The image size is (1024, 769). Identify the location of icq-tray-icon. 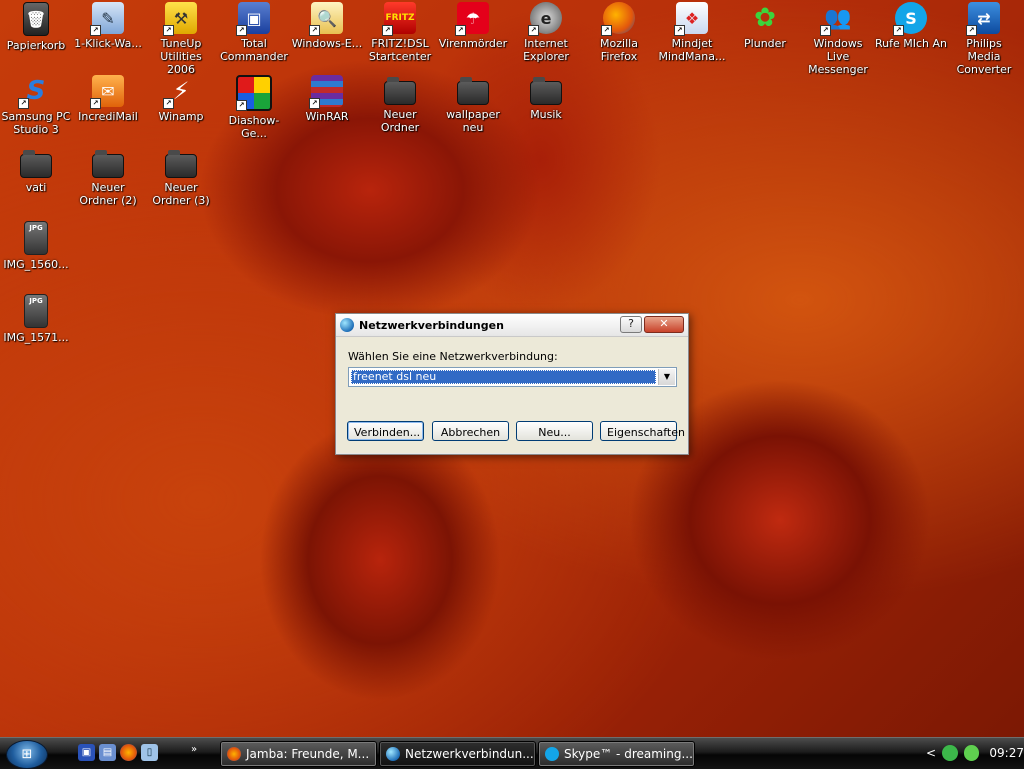
(971, 753).